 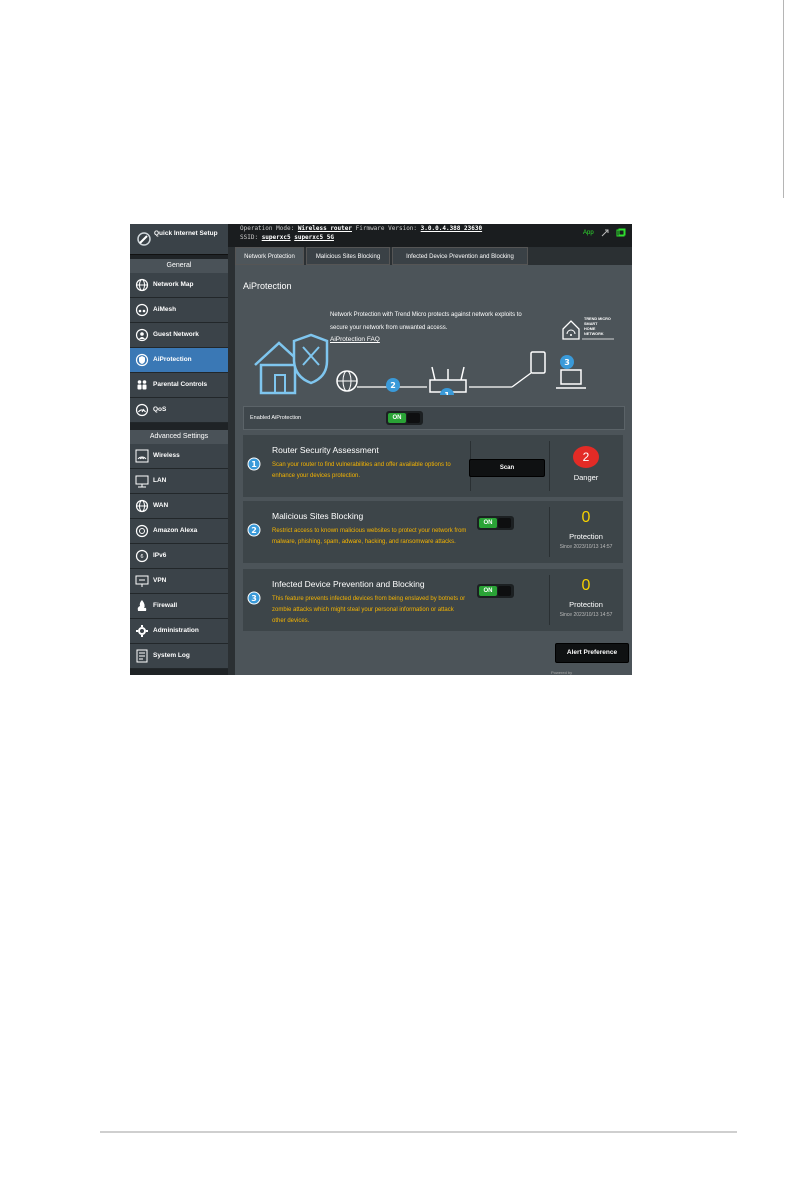 I want to click on sidebar-item-firewall: Firewall, so click(x=179, y=606).